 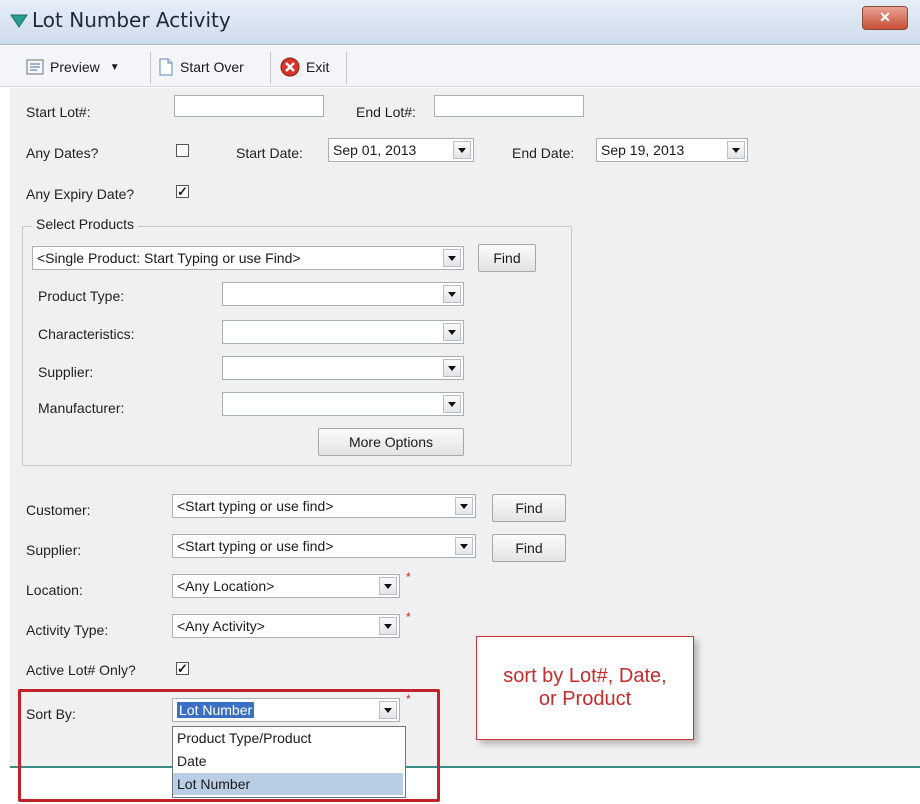 I want to click on product-find-button: Find, so click(x=507, y=258).